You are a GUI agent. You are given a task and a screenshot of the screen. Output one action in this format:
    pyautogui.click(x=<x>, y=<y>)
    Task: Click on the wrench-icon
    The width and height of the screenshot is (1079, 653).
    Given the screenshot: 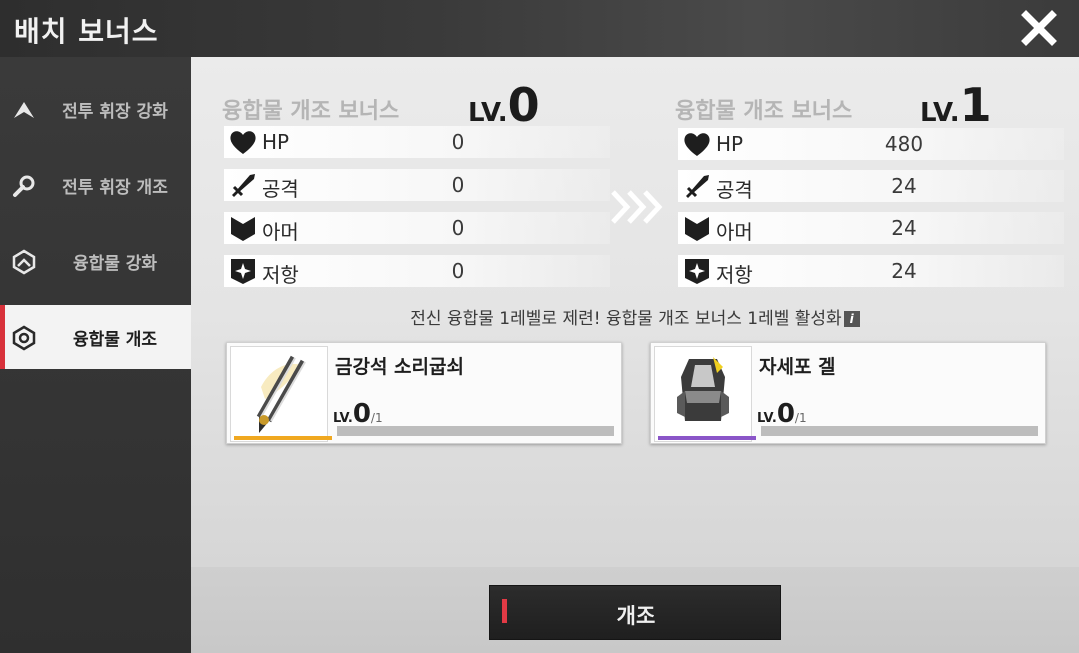 What is the action you would take?
    pyautogui.click(x=24, y=186)
    